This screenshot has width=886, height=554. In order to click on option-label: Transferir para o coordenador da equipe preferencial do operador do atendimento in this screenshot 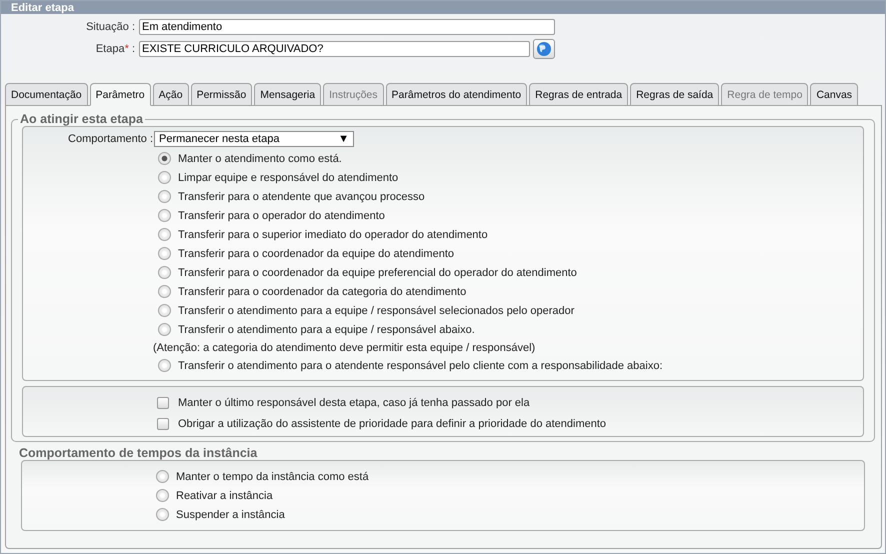, I will do `click(377, 272)`.